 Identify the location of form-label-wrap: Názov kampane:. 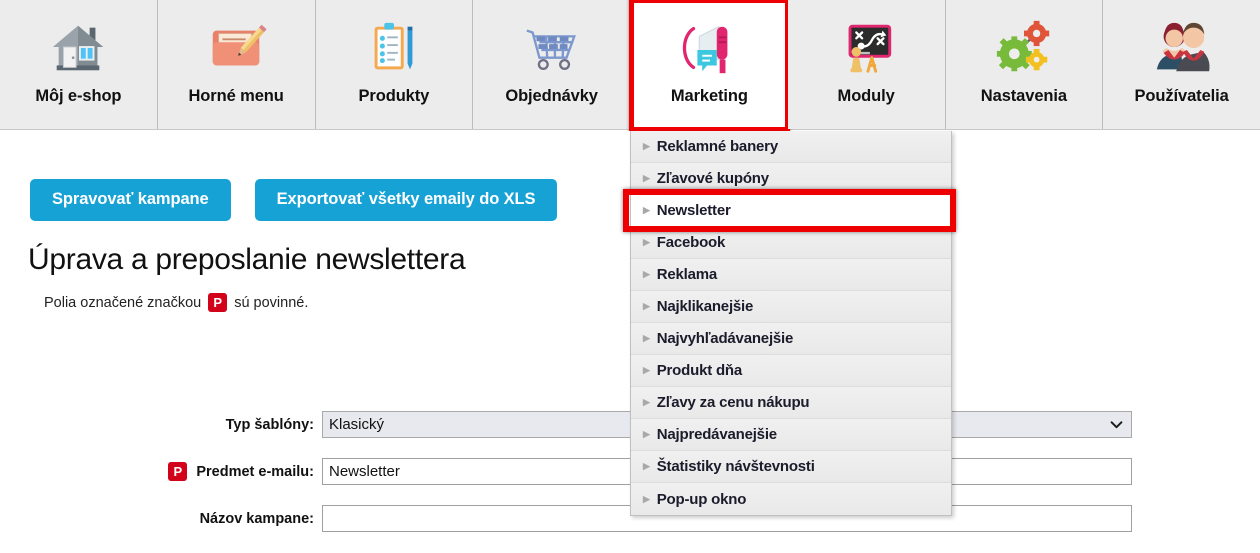
(161, 519).